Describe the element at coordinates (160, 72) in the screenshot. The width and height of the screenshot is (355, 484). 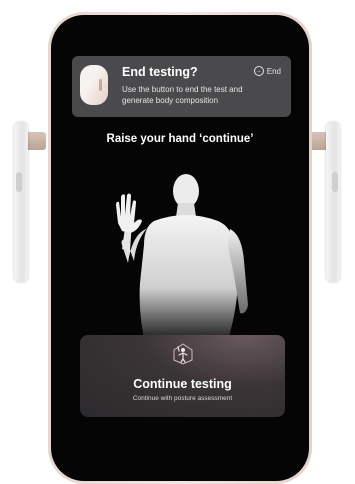
I see `notification-title: End testing?` at that location.